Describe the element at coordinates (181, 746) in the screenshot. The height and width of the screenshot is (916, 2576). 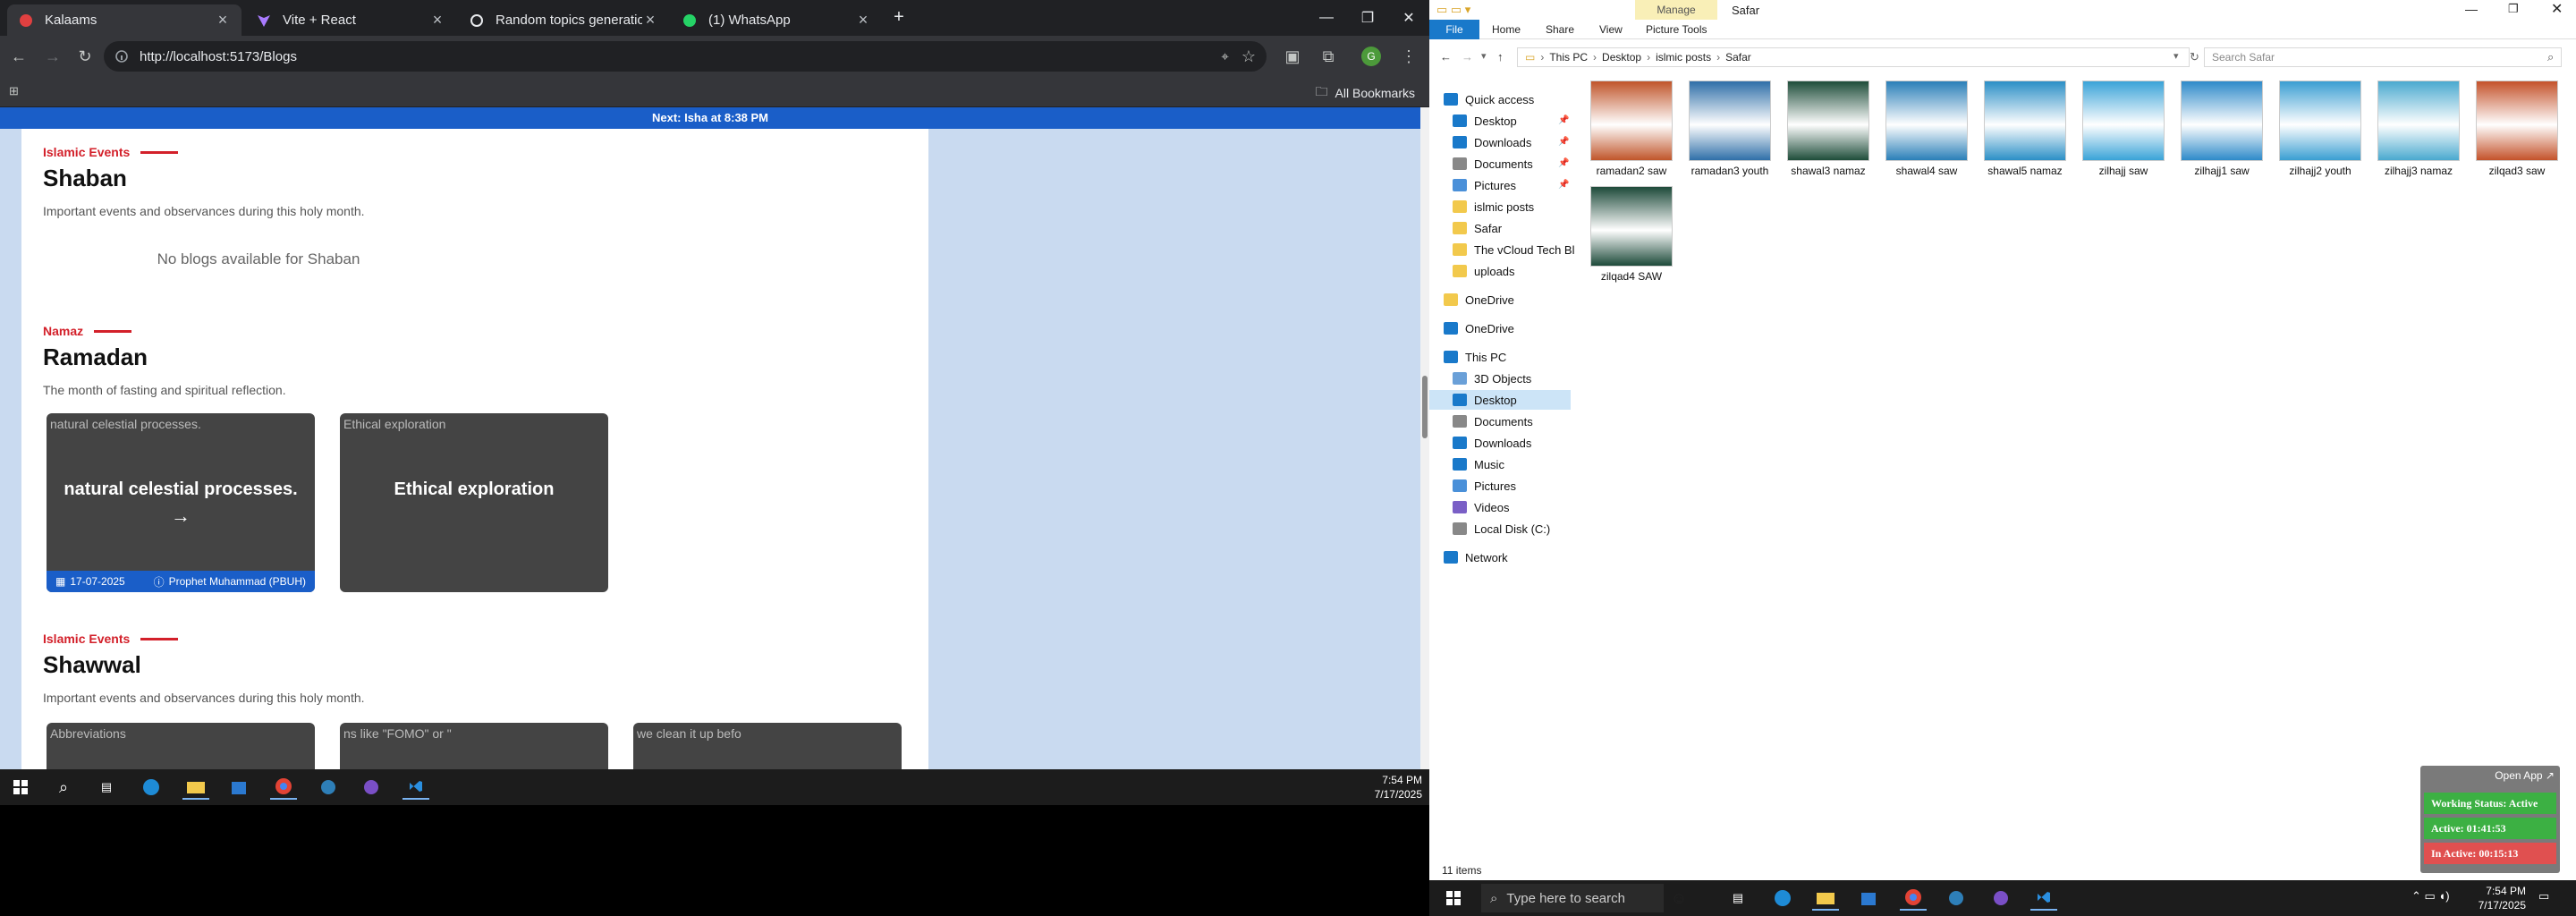
I see `blog-card: Abbreviations` at that location.